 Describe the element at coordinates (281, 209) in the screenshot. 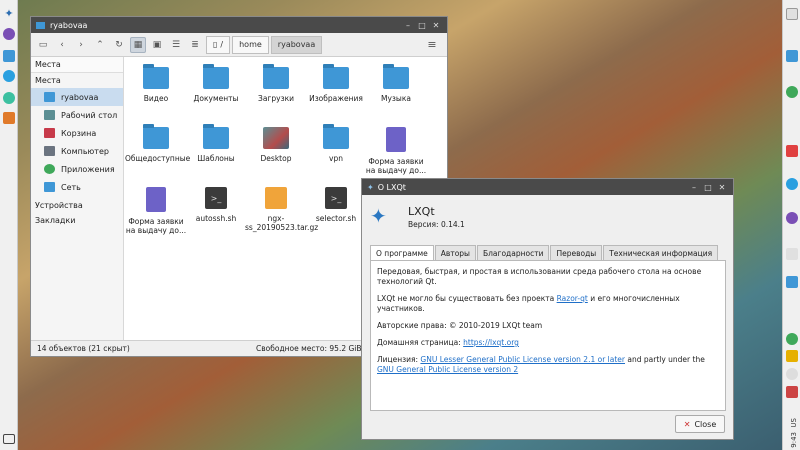

I see `file-item: ngx-ss_20190523.tar.gz` at that location.